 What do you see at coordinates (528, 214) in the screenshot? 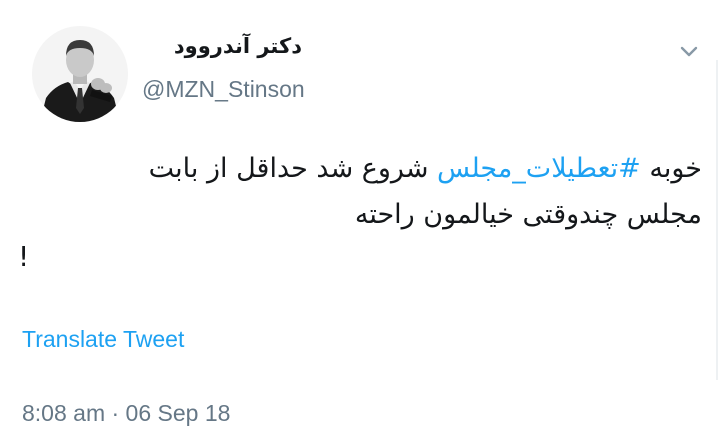
I see `tweet-text-line-2: مجلس چندوقتی خیالمون راحته` at bounding box center [528, 214].